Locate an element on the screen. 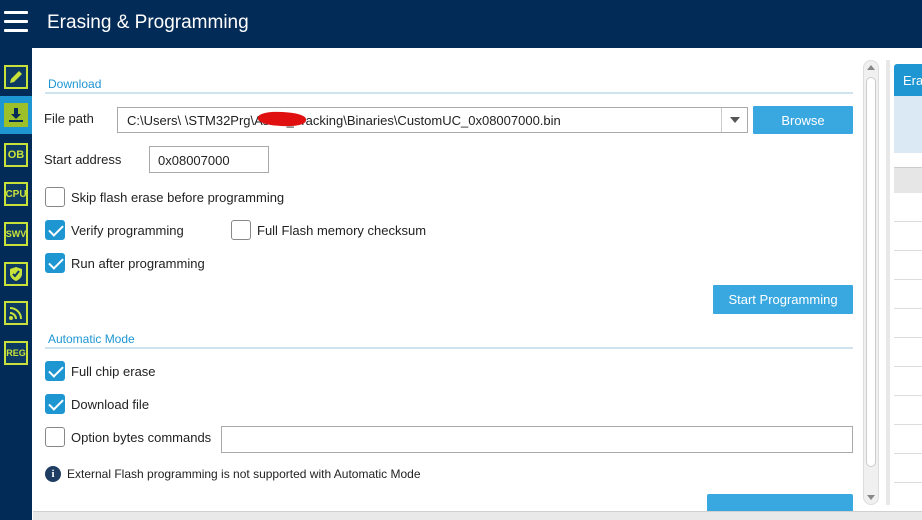 The height and width of the screenshot is (520, 922). sidebar-item-erase-program is located at coordinates (16, 115).